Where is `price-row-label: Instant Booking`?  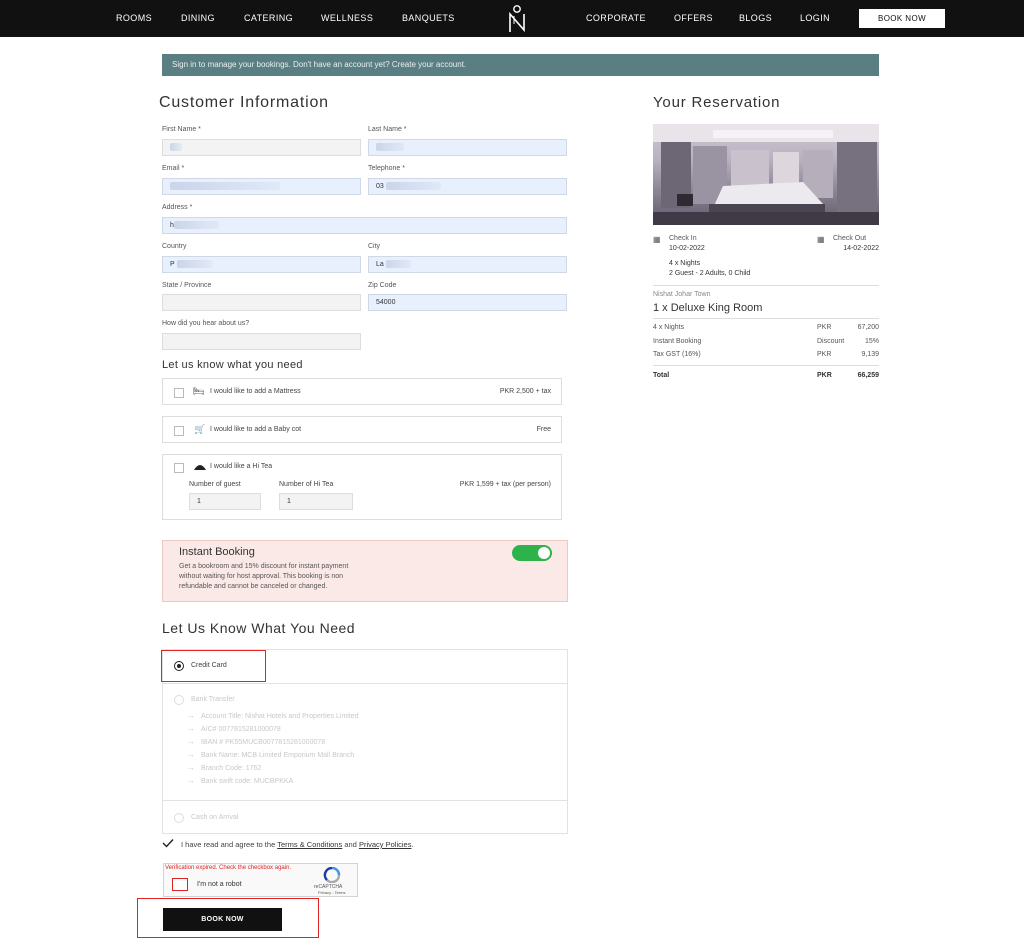 price-row-label: Instant Booking is located at coordinates (677, 341).